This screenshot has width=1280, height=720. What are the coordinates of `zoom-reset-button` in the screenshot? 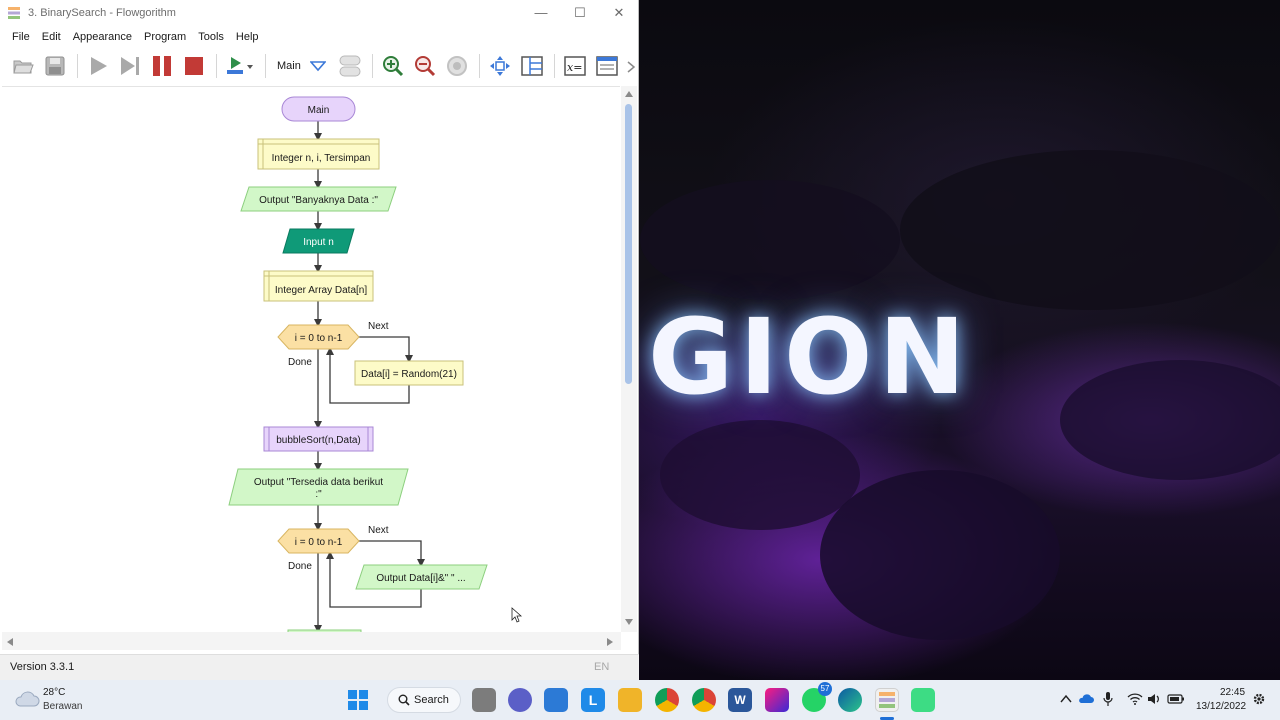 It's located at (457, 66).